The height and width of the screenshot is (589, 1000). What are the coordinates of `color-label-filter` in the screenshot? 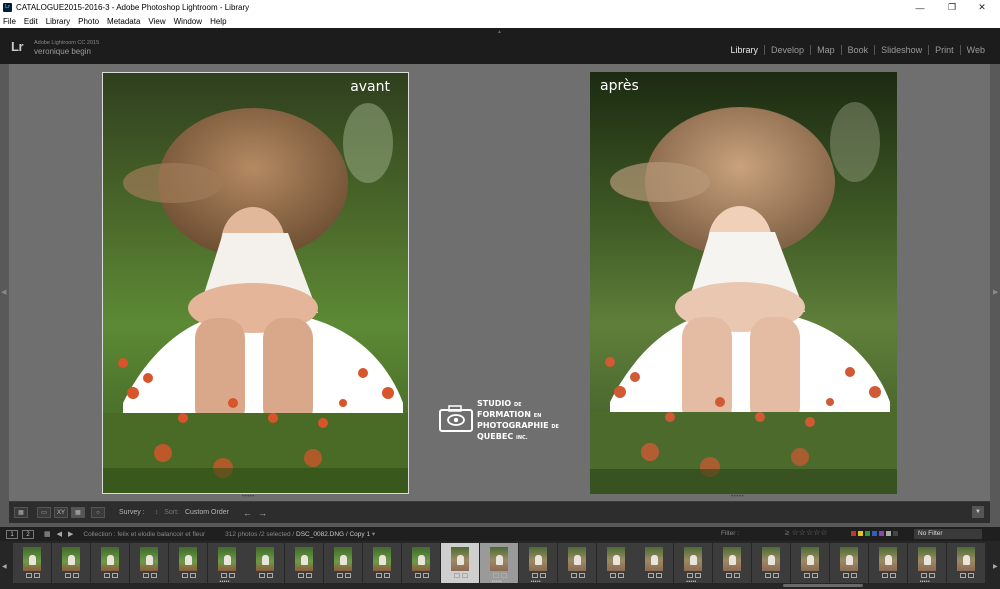 It's located at (875, 533).